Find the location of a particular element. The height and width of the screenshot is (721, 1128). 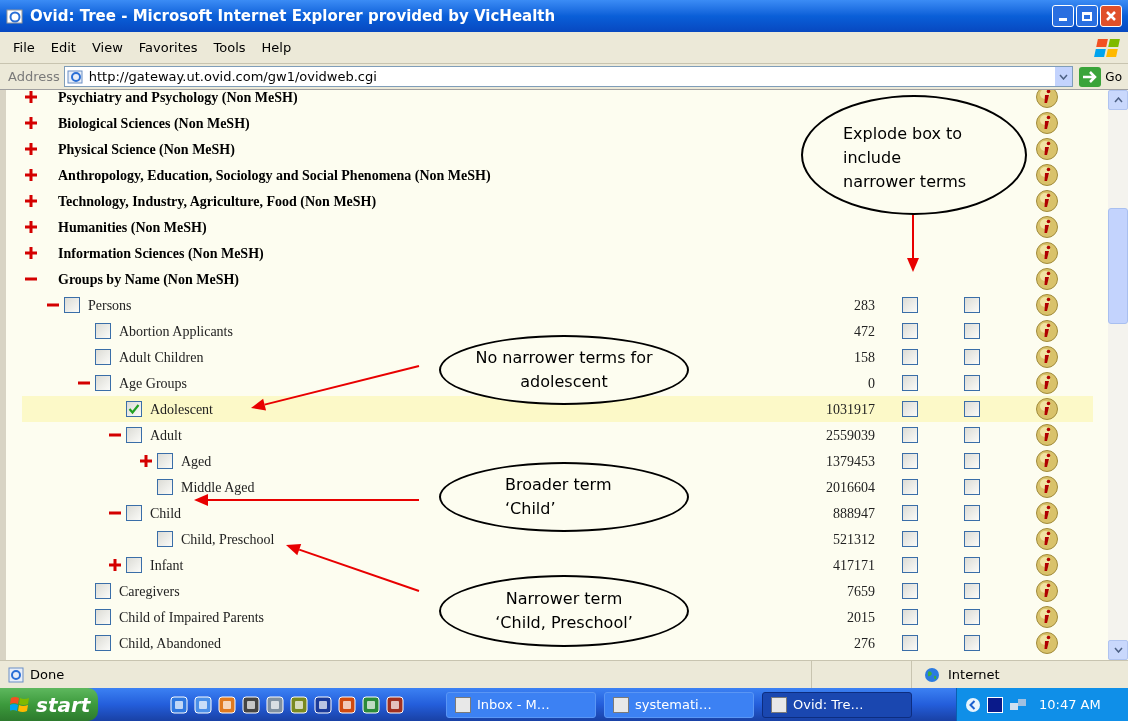

term-label: Aged is located at coordinates (196, 461).